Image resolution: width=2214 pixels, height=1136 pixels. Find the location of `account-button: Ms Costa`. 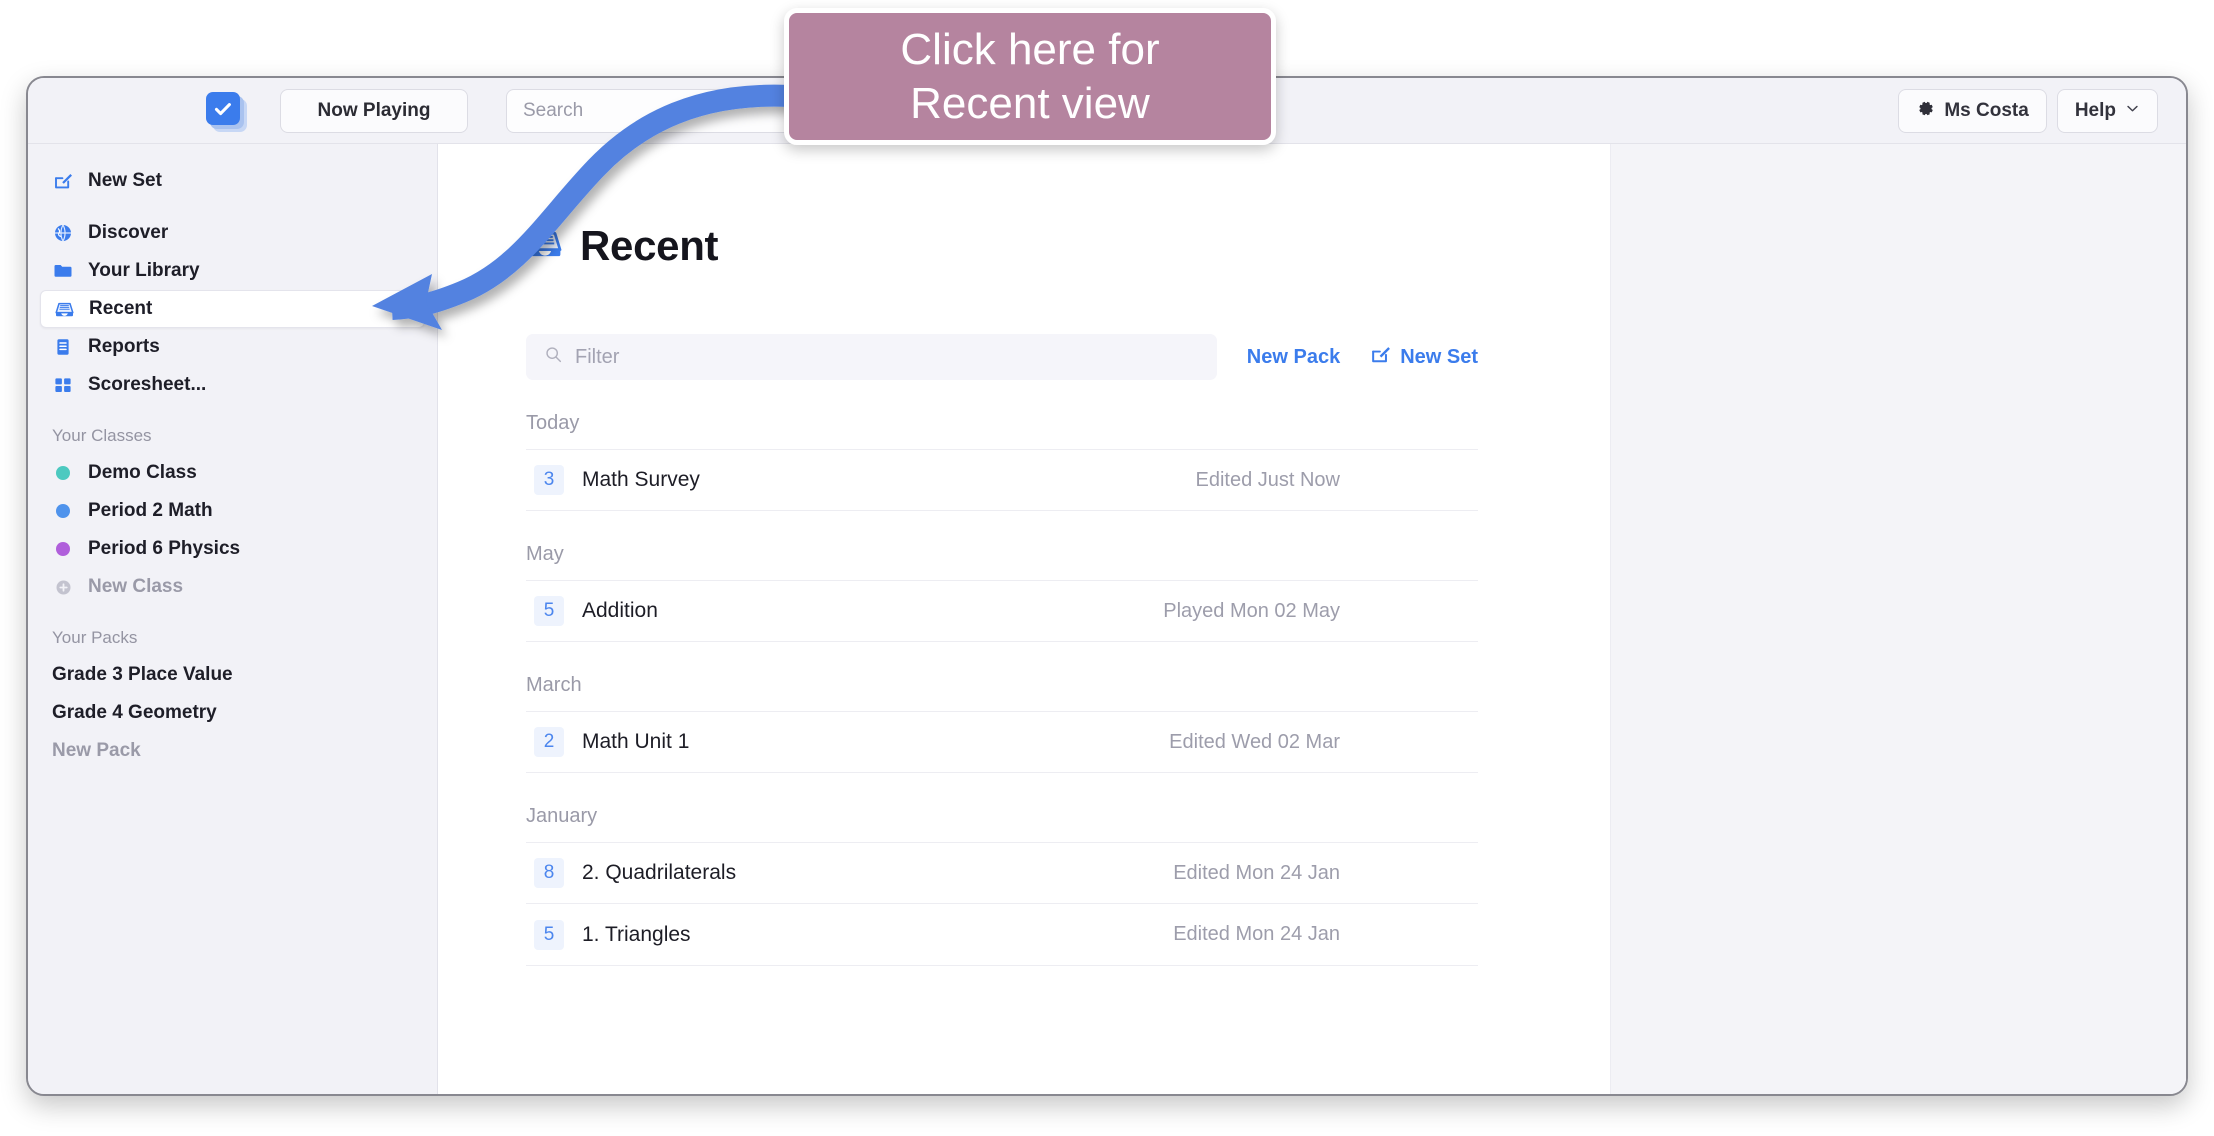

account-button: Ms Costa is located at coordinates (1972, 111).